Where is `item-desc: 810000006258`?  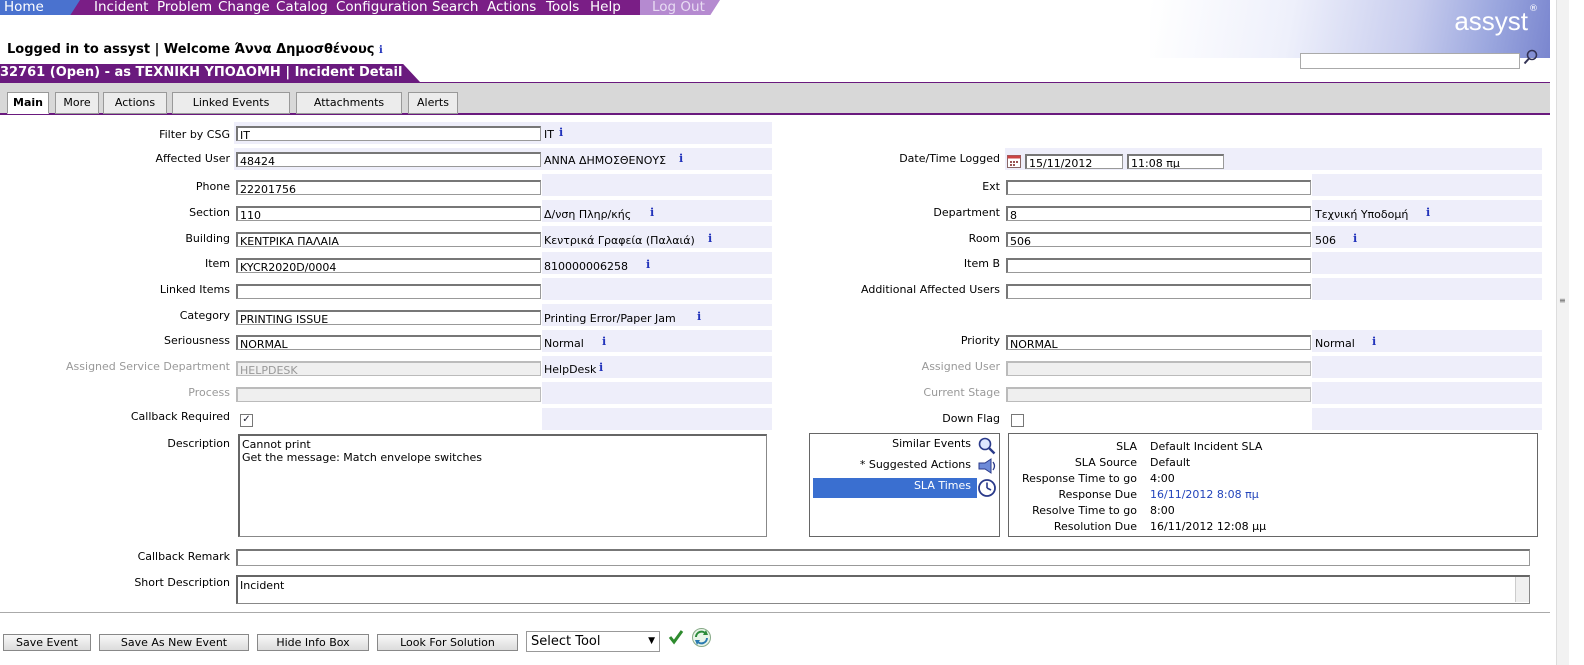 item-desc: 810000006258 is located at coordinates (586, 266).